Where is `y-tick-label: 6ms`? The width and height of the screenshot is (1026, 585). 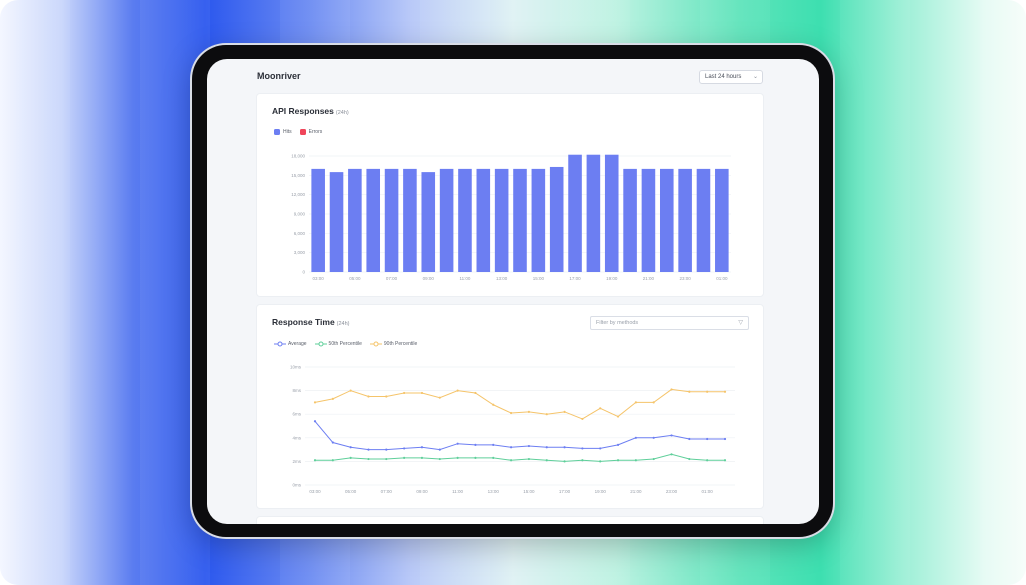
y-tick-label: 6ms is located at coordinates (296, 414).